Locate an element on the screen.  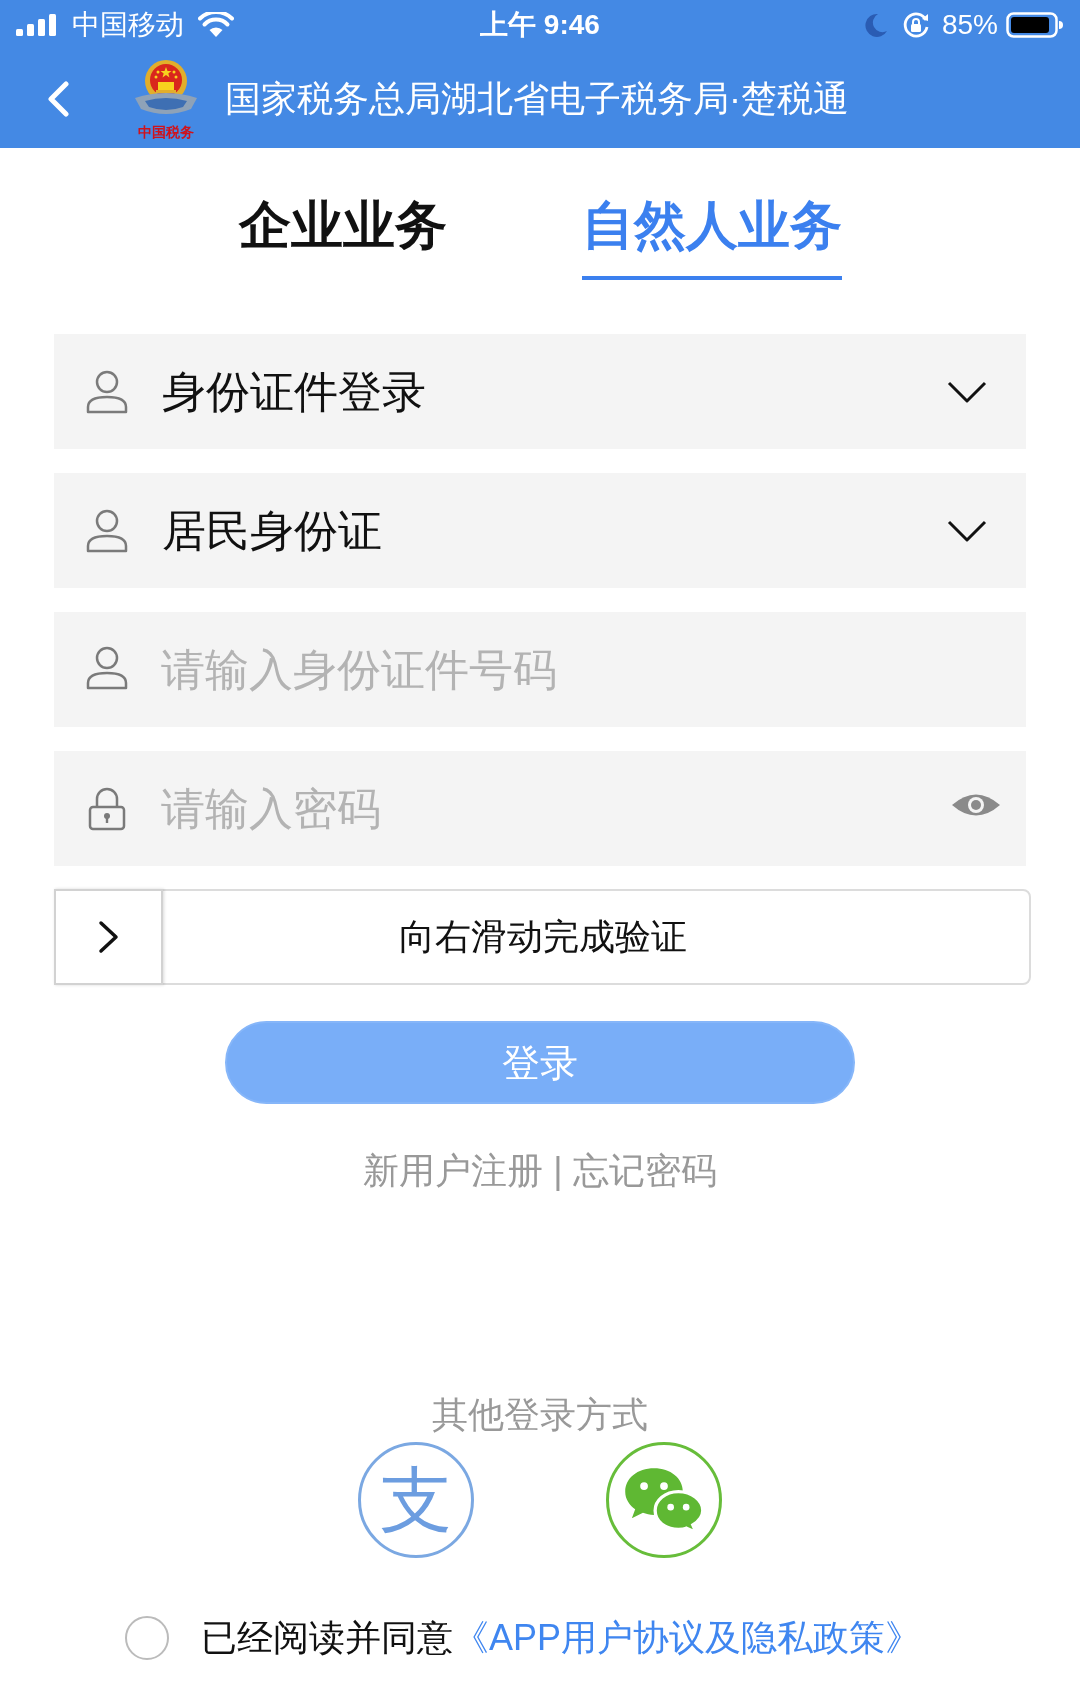
login-option-button: 支 is located at coordinates (416, 1500).